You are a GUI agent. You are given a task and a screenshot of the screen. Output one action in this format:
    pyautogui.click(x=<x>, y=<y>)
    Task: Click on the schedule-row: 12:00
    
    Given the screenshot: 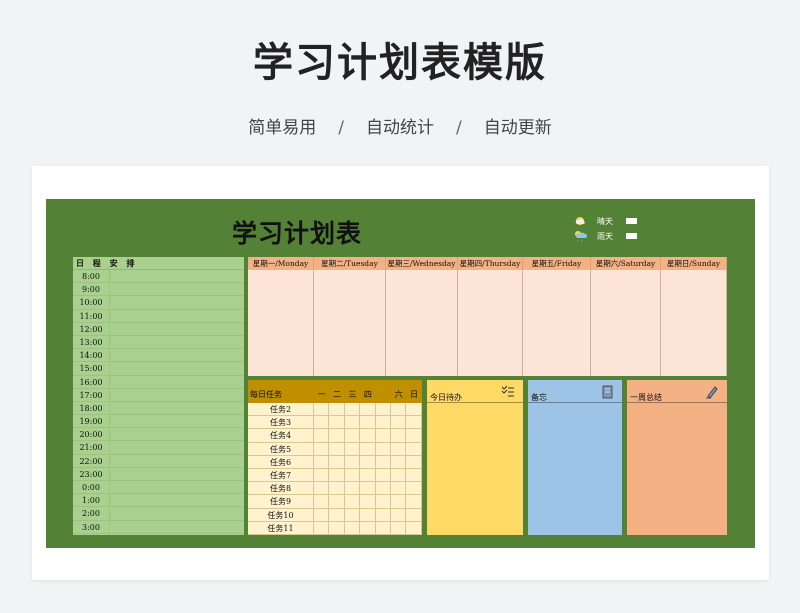 What is the action you would take?
    pyautogui.click(x=158, y=329)
    